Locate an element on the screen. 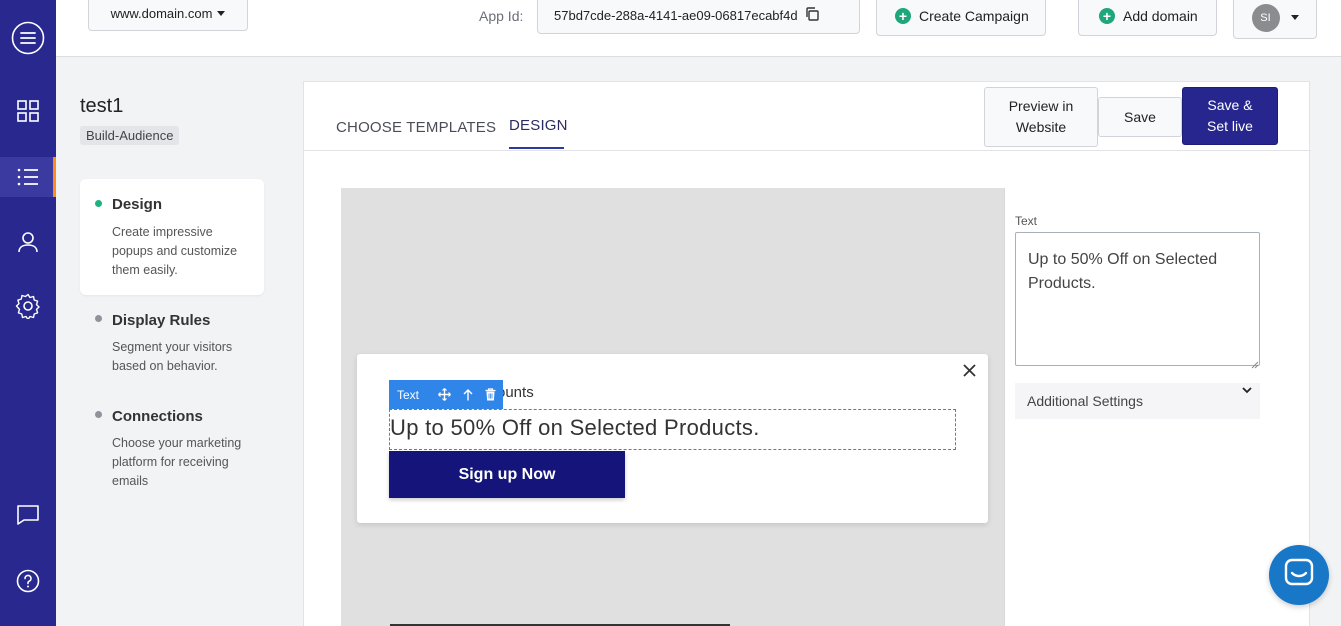 This screenshot has height=626, width=1341. chevron-down-icon is located at coordinates (1247, 389).